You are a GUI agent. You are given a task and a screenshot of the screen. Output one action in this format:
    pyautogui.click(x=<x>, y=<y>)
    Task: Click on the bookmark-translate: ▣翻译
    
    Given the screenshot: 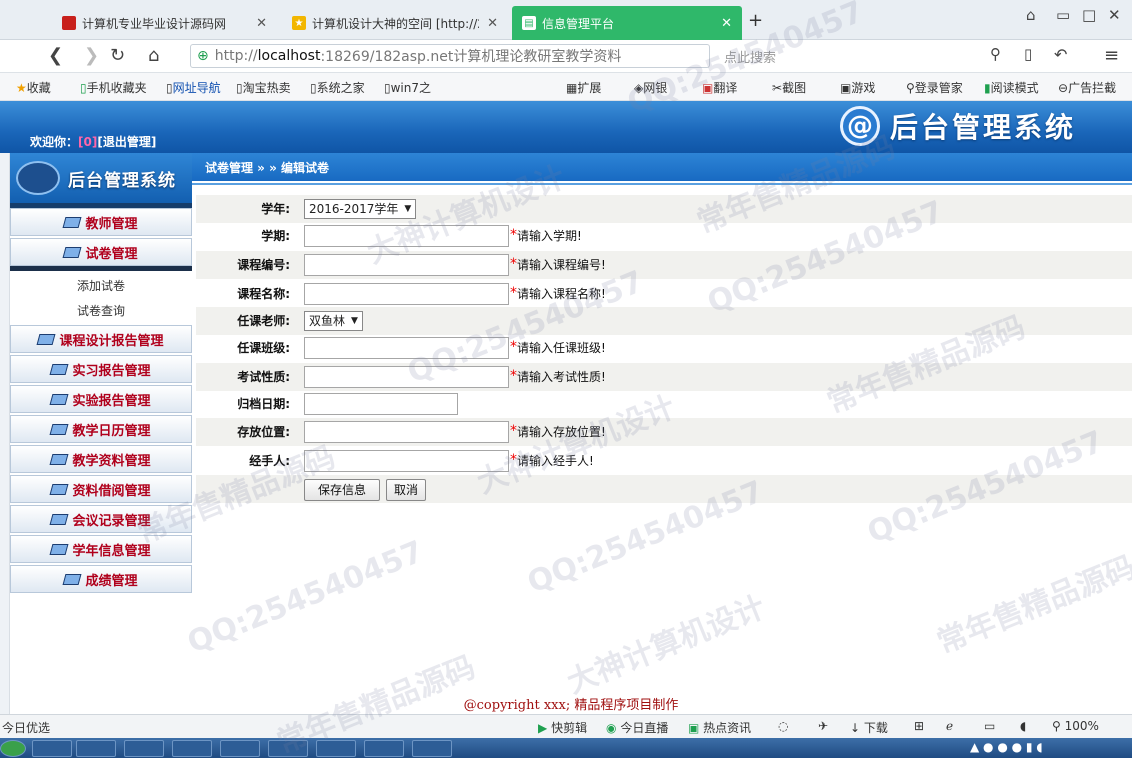 What is the action you would take?
    pyautogui.click(x=719, y=87)
    